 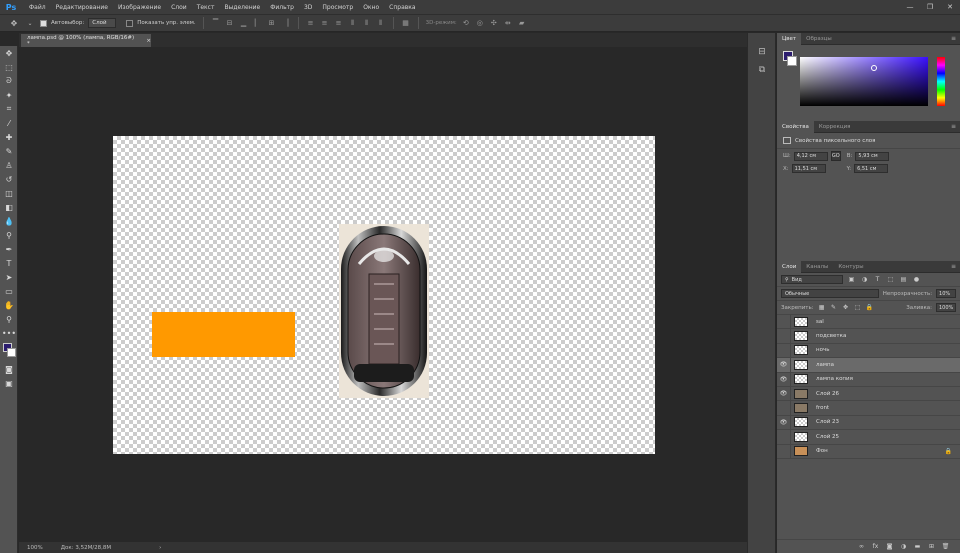 I want to click on layer-style-icon: fx, so click(x=875, y=546).